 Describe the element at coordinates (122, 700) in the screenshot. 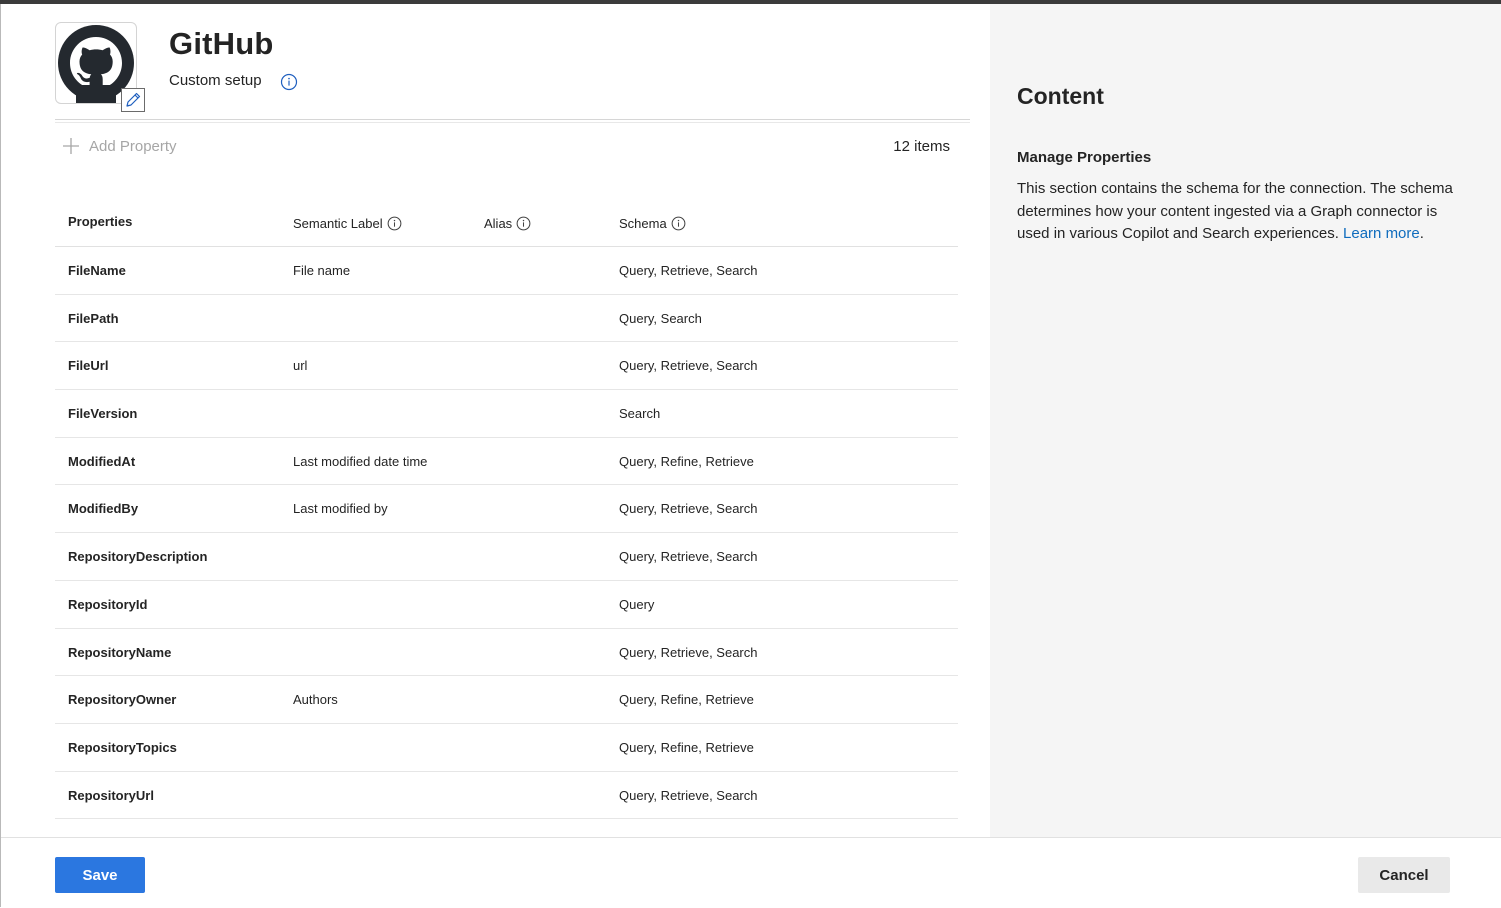

I see `property-name: RepositoryOwner` at that location.